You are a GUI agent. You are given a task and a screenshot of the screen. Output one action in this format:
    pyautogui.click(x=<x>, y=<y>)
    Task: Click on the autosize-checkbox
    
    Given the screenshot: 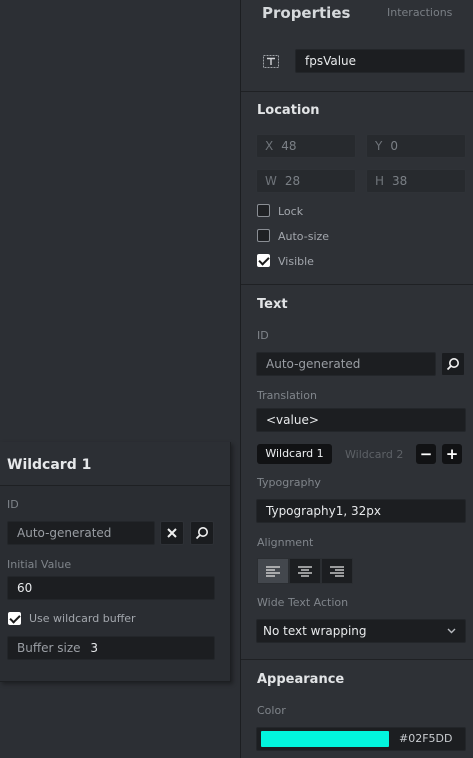 What is the action you would take?
    pyautogui.click(x=263, y=235)
    